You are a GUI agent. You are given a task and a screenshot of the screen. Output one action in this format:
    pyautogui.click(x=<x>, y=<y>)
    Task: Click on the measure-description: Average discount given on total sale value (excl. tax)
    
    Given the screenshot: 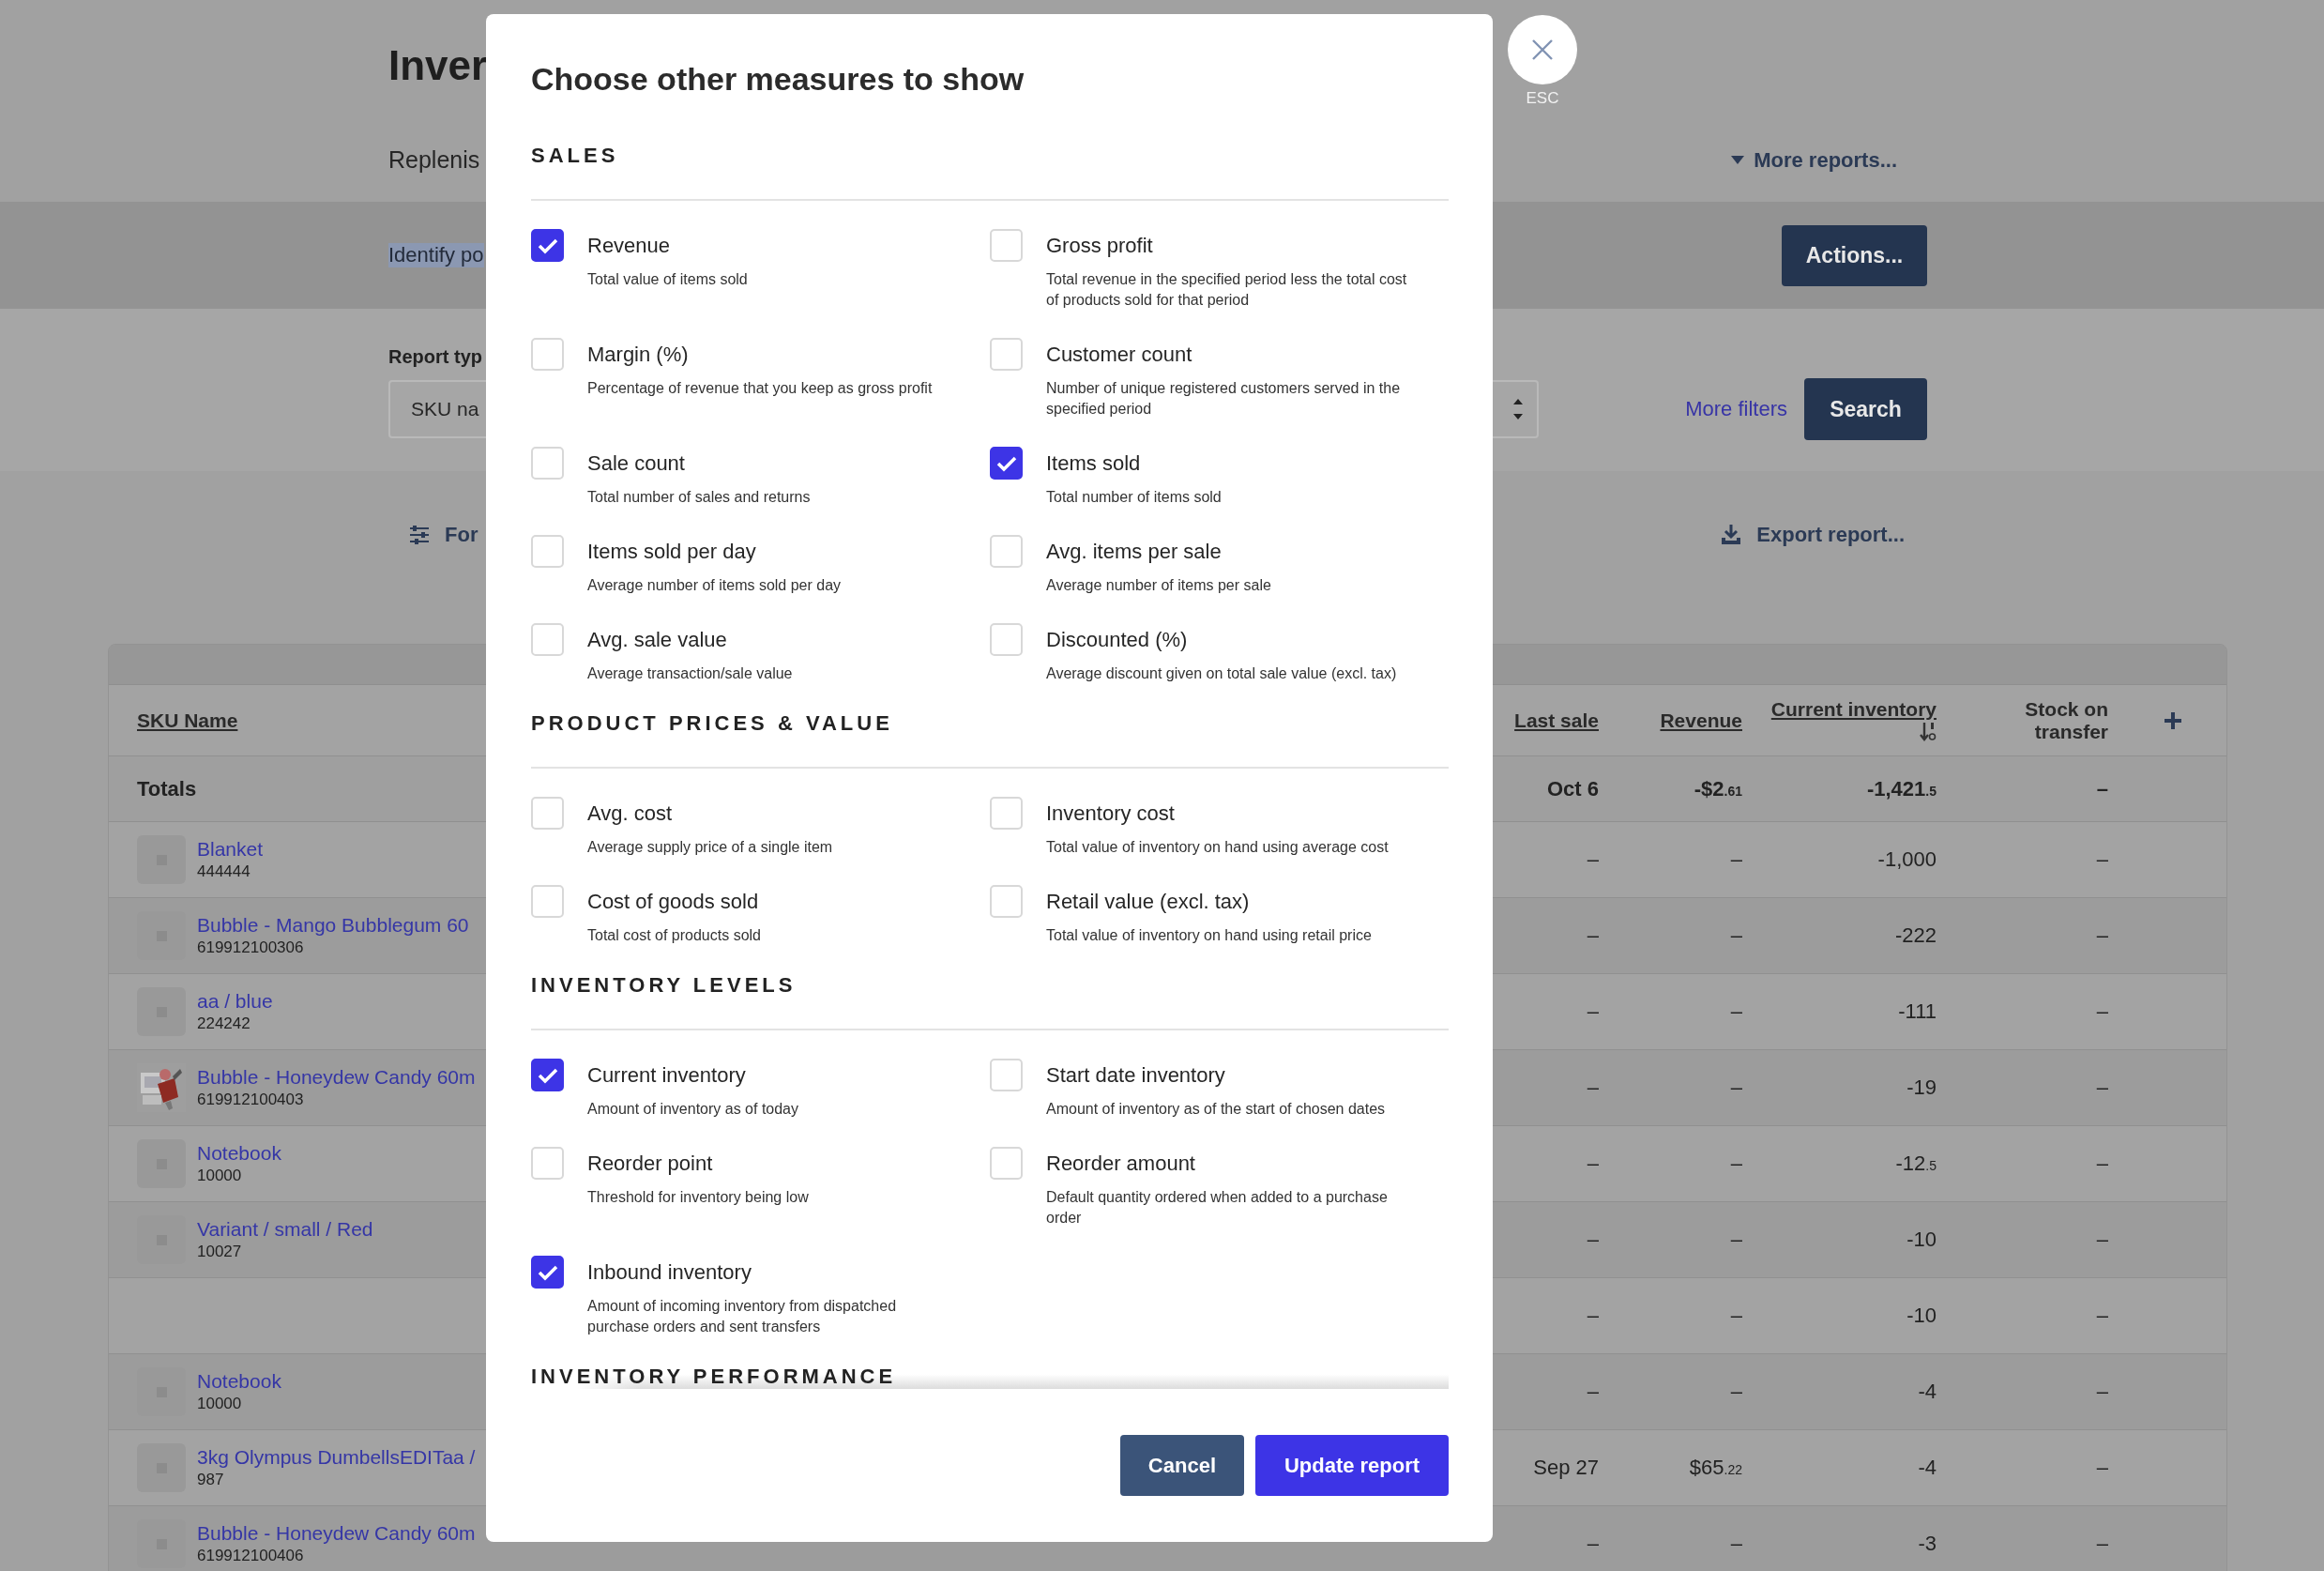 What is the action you would take?
    pyautogui.click(x=1222, y=673)
    